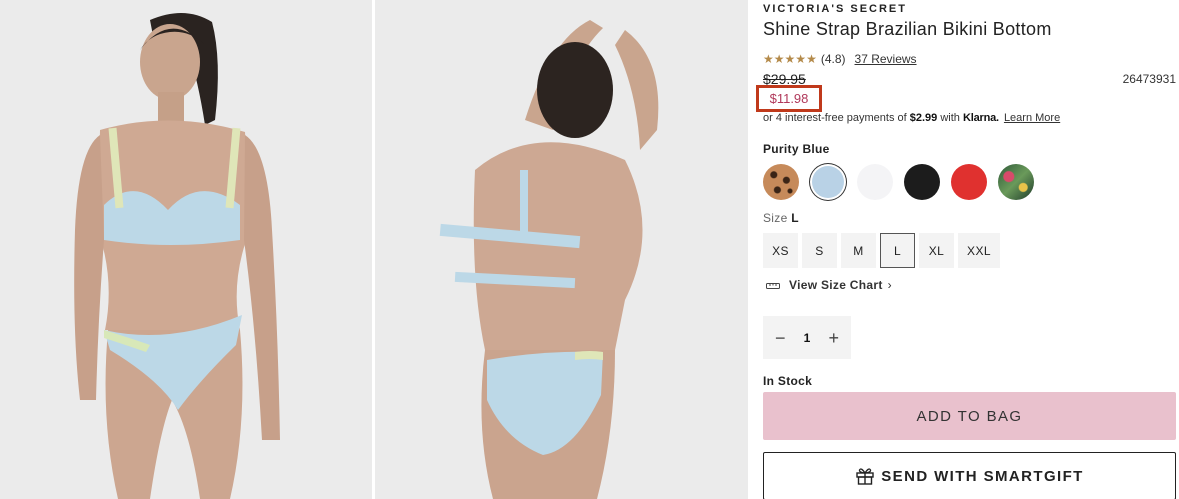 Image resolution: width=1179 pixels, height=499 pixels. What do you see at coordinates (936, 250) in the screenshot?
I see `size-option-xl: XL` at bounding box center [936, 250].